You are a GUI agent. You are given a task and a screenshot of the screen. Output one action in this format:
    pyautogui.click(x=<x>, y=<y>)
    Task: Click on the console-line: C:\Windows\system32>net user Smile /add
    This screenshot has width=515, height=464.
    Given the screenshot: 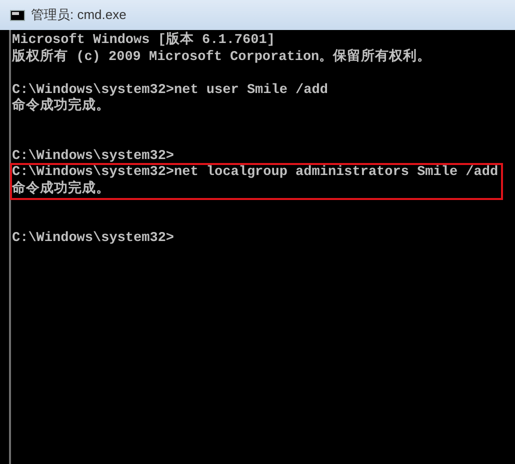 What is the action you would take?
    pyautogui.click(x=170, y=90)
    